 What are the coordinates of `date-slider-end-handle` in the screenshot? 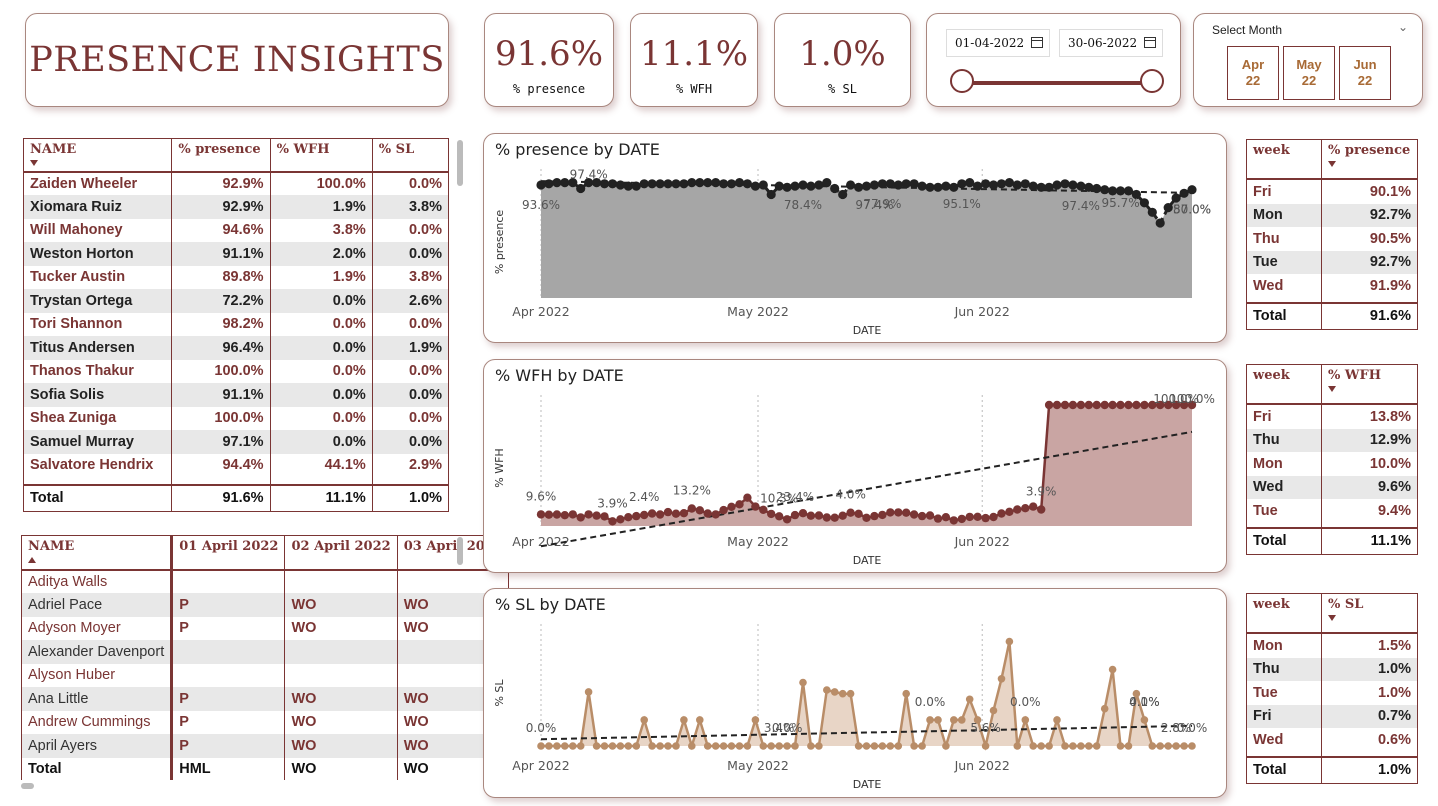 It's located at (1152, 81).